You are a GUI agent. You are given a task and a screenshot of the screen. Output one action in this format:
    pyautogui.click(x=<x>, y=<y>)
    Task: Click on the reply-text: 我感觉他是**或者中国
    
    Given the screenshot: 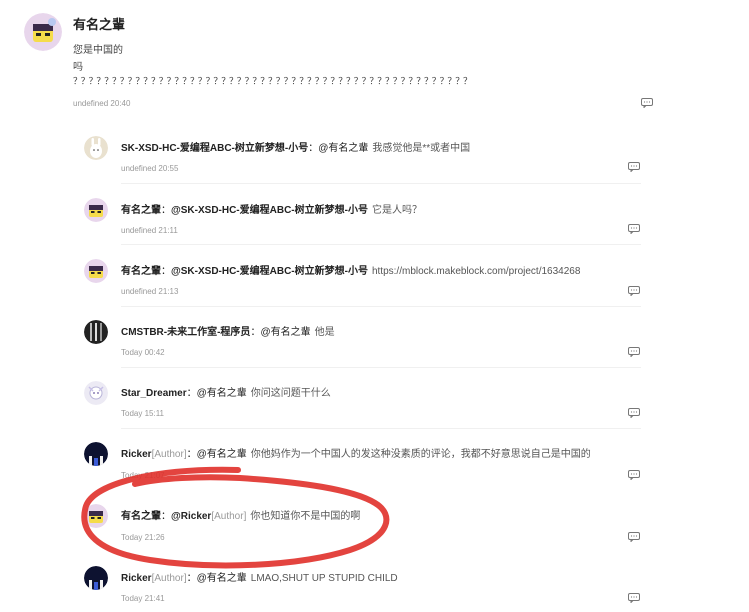 What is the action you would take?
    pyautogui.click(x=421, y=148)
    